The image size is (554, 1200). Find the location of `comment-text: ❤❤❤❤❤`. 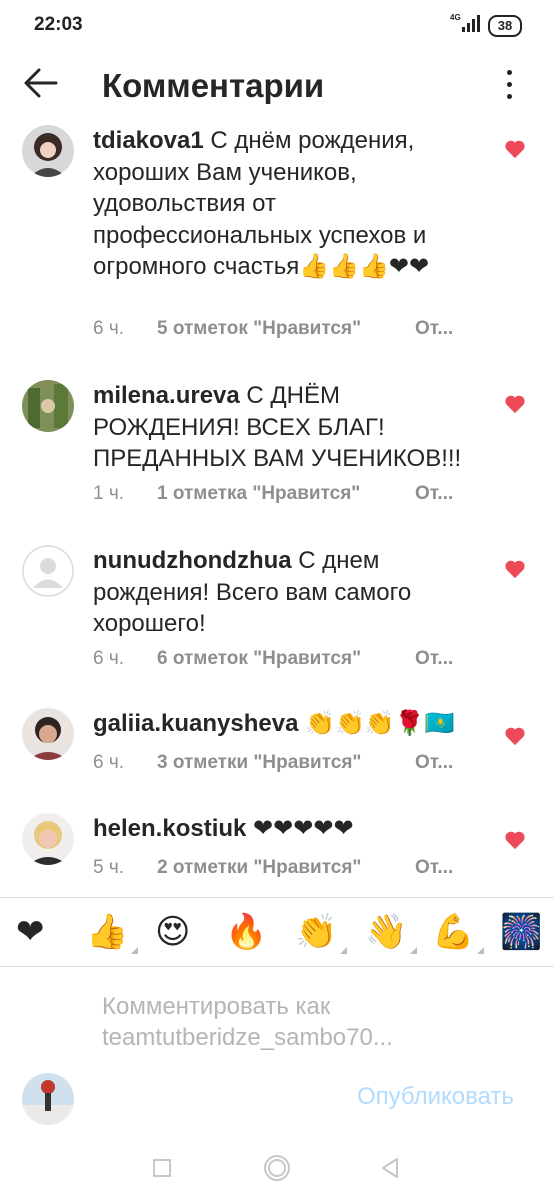

comment-text: ❤❤❤❤❤ is located at coordinates (303, 828).